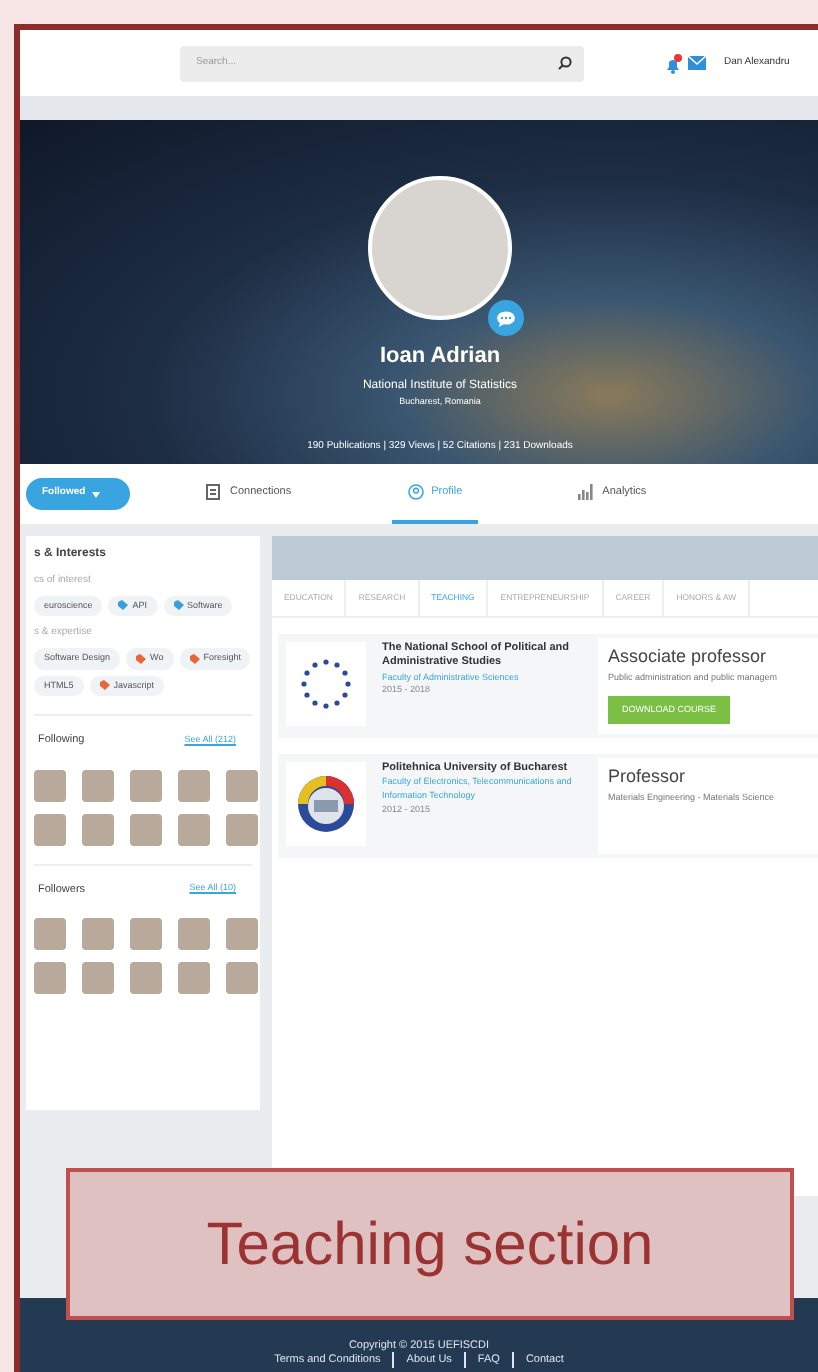 The image size is (818, 1372). I want to click on chat-button, so click(506, 318).